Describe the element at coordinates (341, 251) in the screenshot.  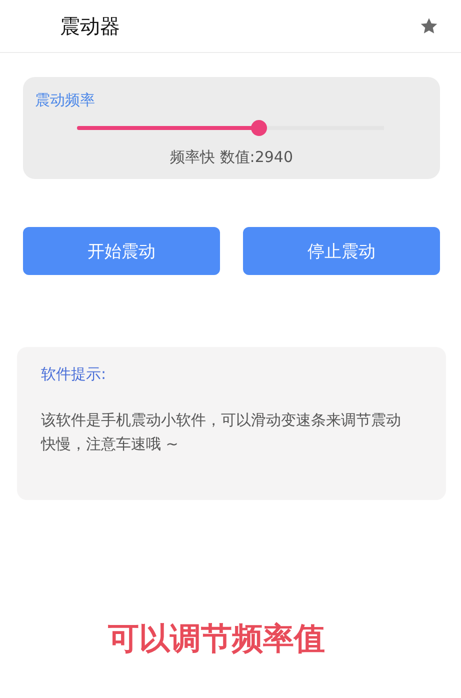
I see `action-button: 停止震动` at that location.